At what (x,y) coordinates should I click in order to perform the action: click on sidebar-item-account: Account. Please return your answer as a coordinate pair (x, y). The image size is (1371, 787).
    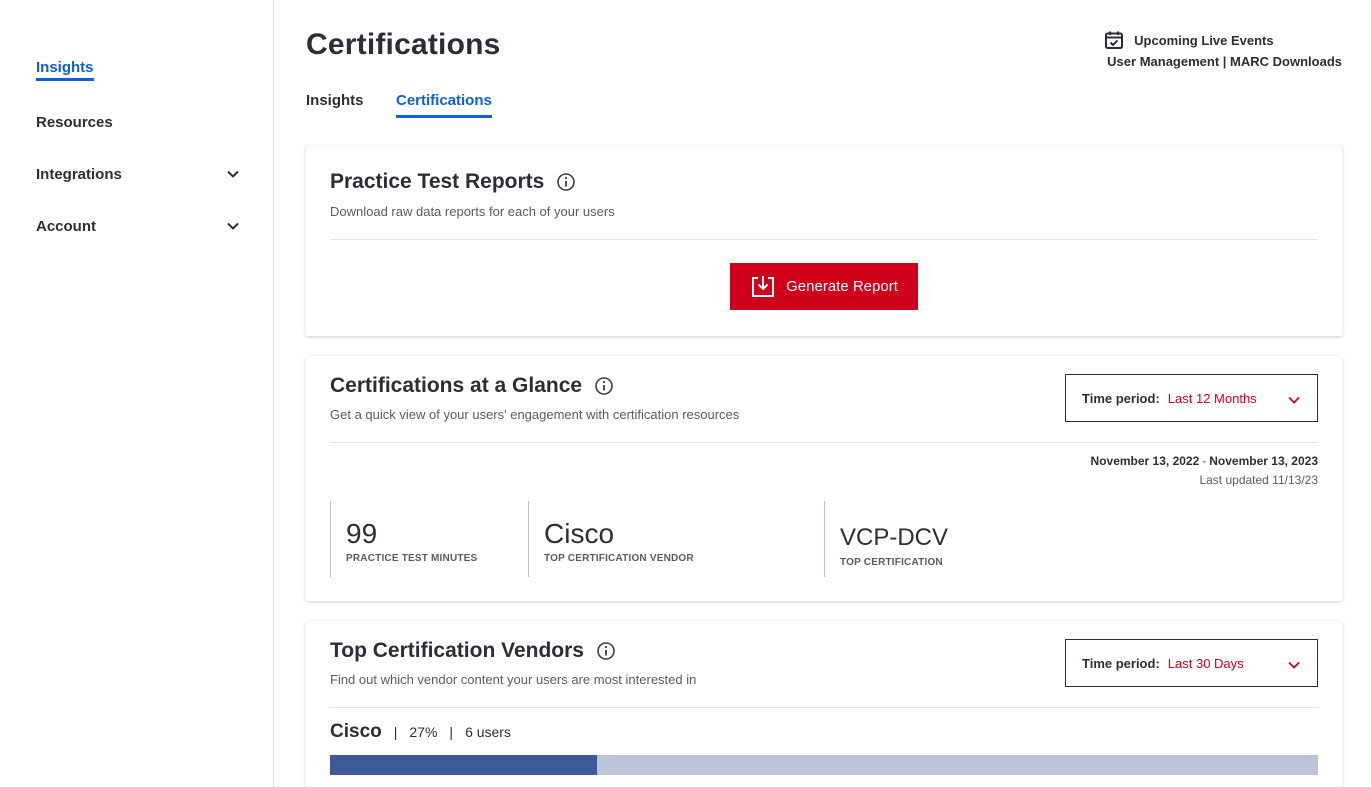
    Looking at the image, I should click on (138, 226).